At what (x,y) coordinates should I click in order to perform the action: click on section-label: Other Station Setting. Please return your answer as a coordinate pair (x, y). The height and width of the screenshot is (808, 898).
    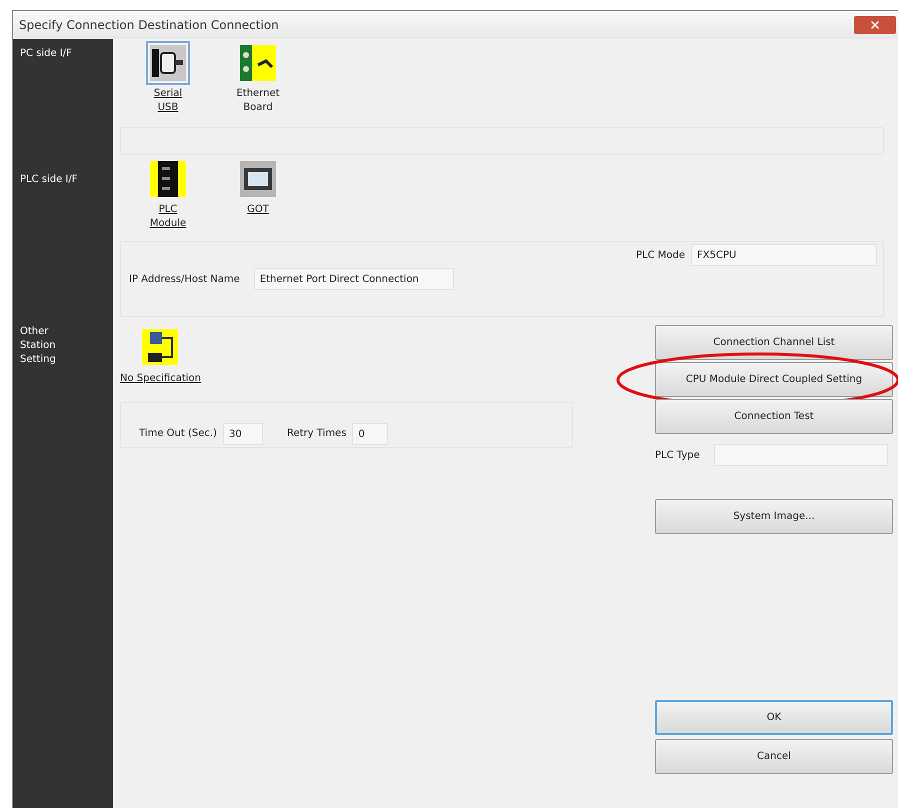
    Looking at the image, I should click on (38, 346).